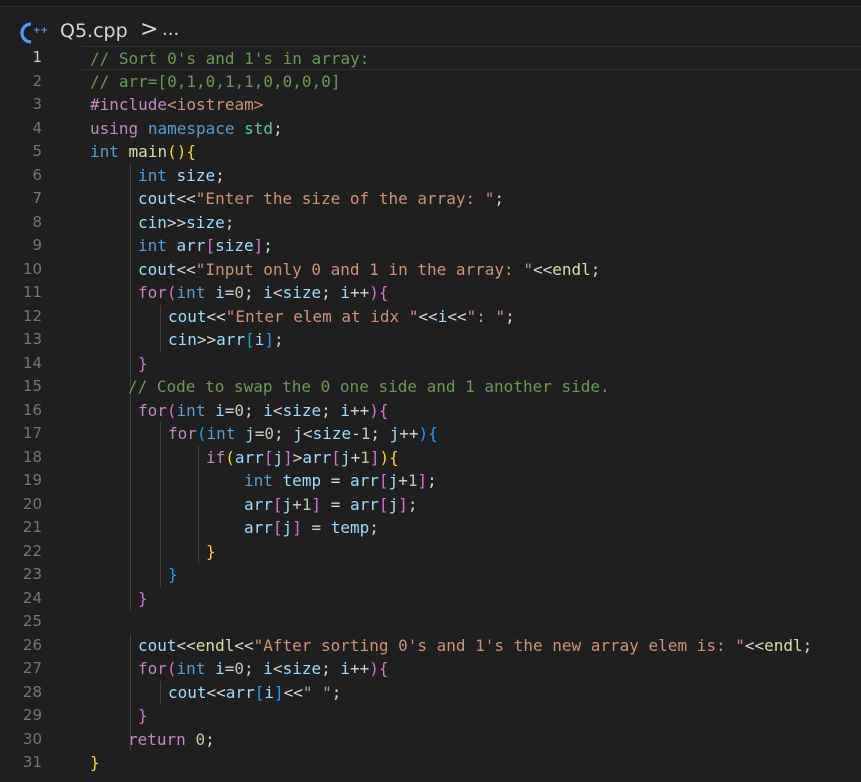 The height and width of the screenshot is (782, 861). Describe the element at coordinates (360, 292) in the screenshot. I see `code-token: ++` at that location.